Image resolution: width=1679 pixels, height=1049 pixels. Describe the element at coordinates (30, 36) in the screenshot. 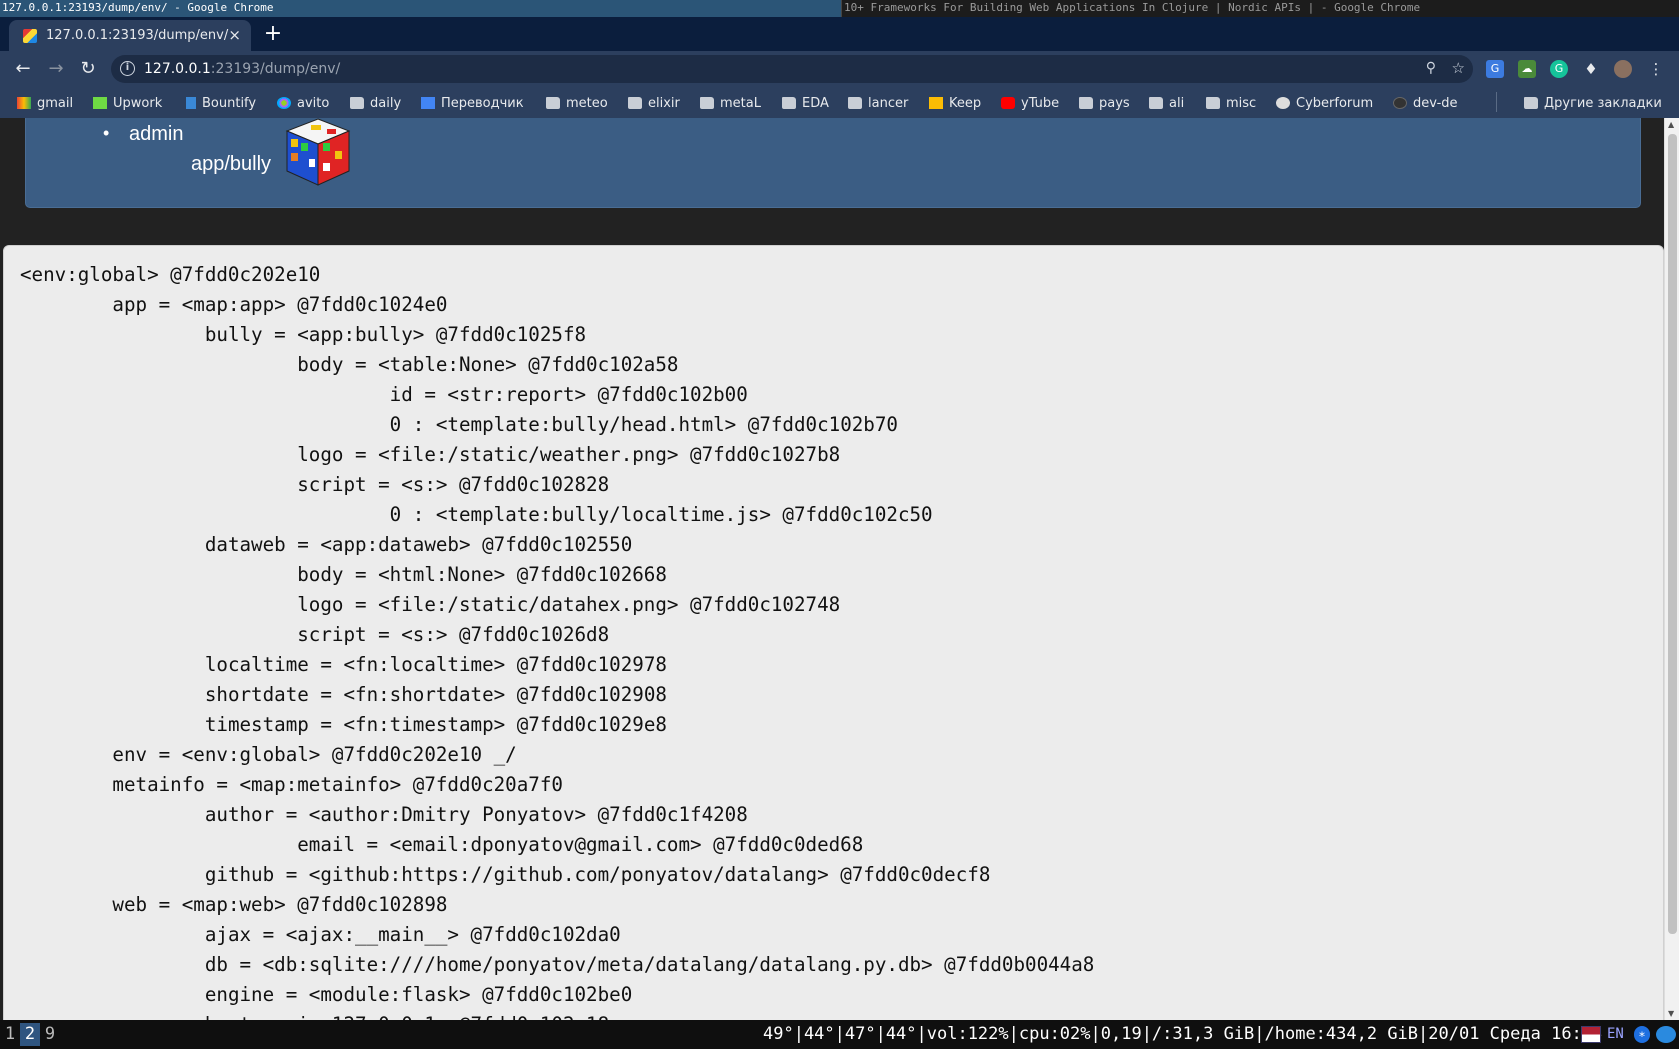

I see `rubiks-cube-favicon-icon` at that location.